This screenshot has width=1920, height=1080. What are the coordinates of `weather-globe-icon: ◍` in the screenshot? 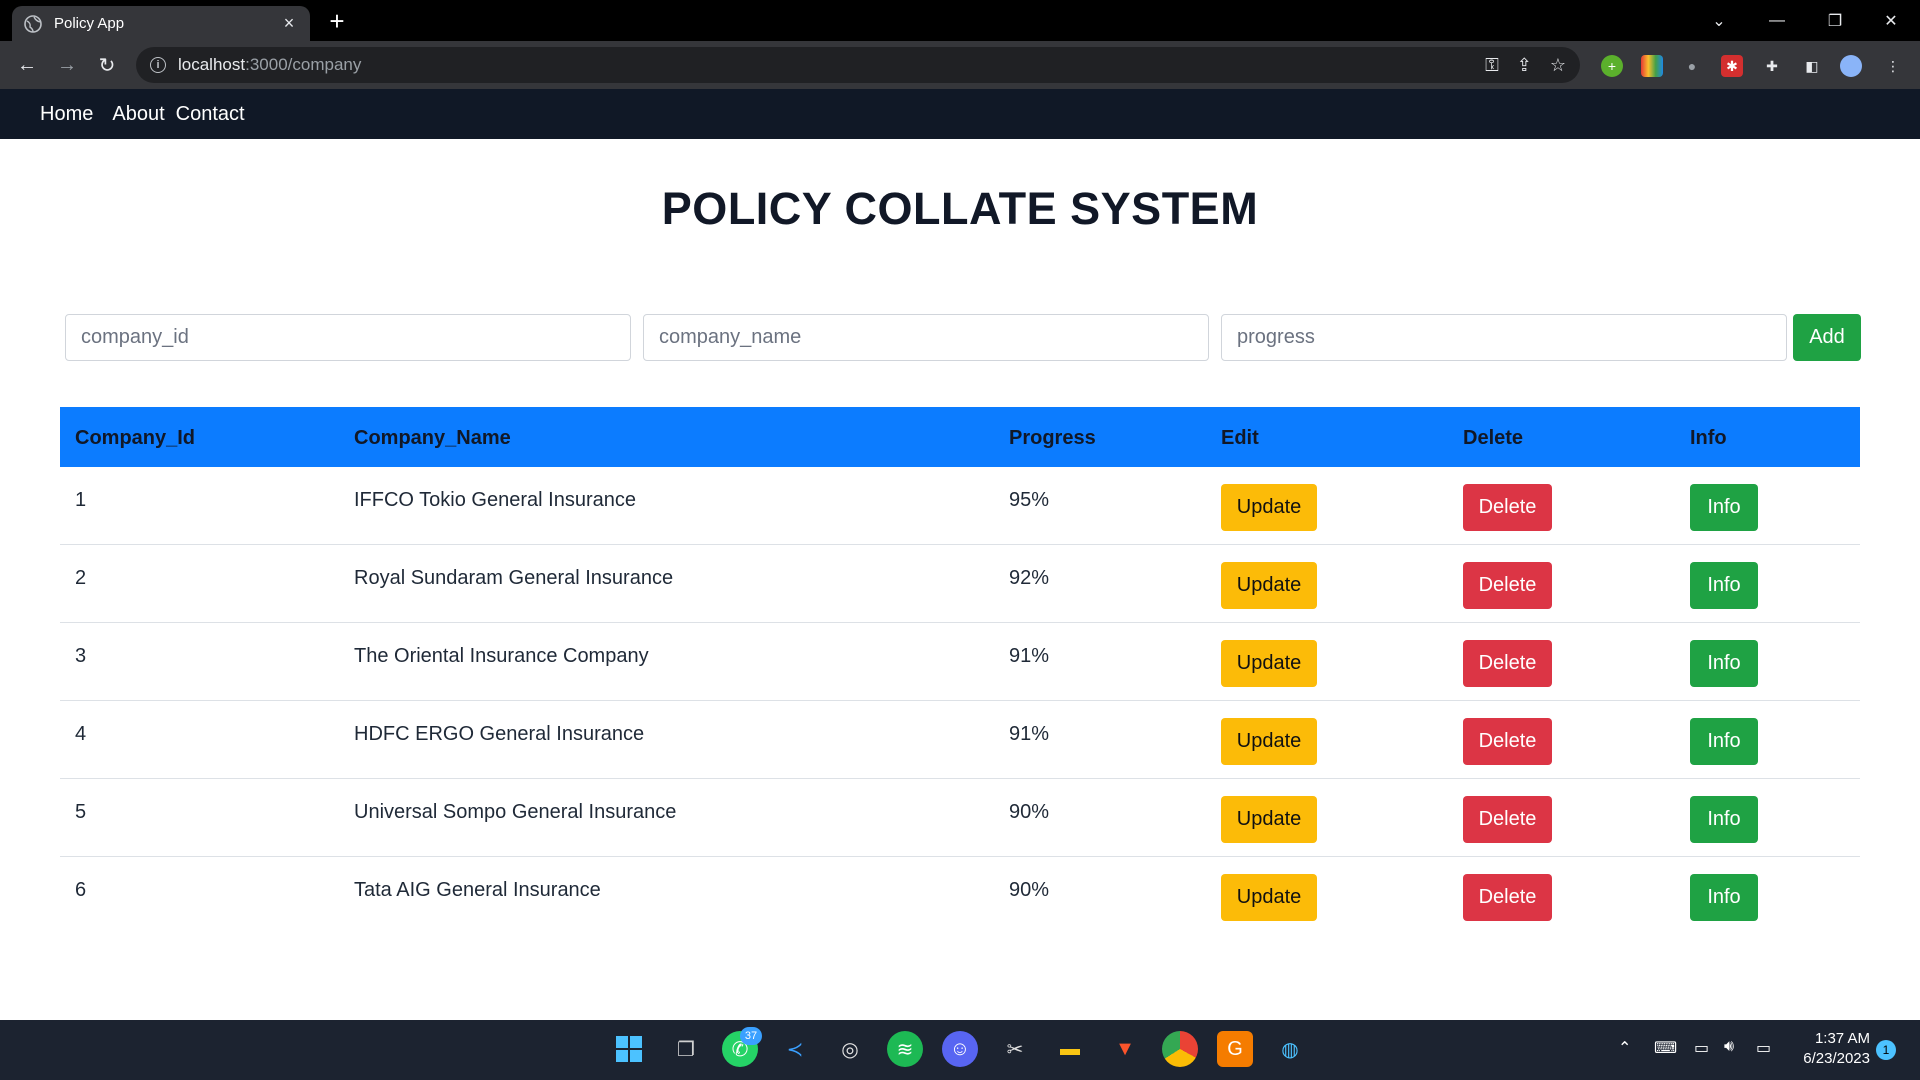 It's located at (1290, 1049).